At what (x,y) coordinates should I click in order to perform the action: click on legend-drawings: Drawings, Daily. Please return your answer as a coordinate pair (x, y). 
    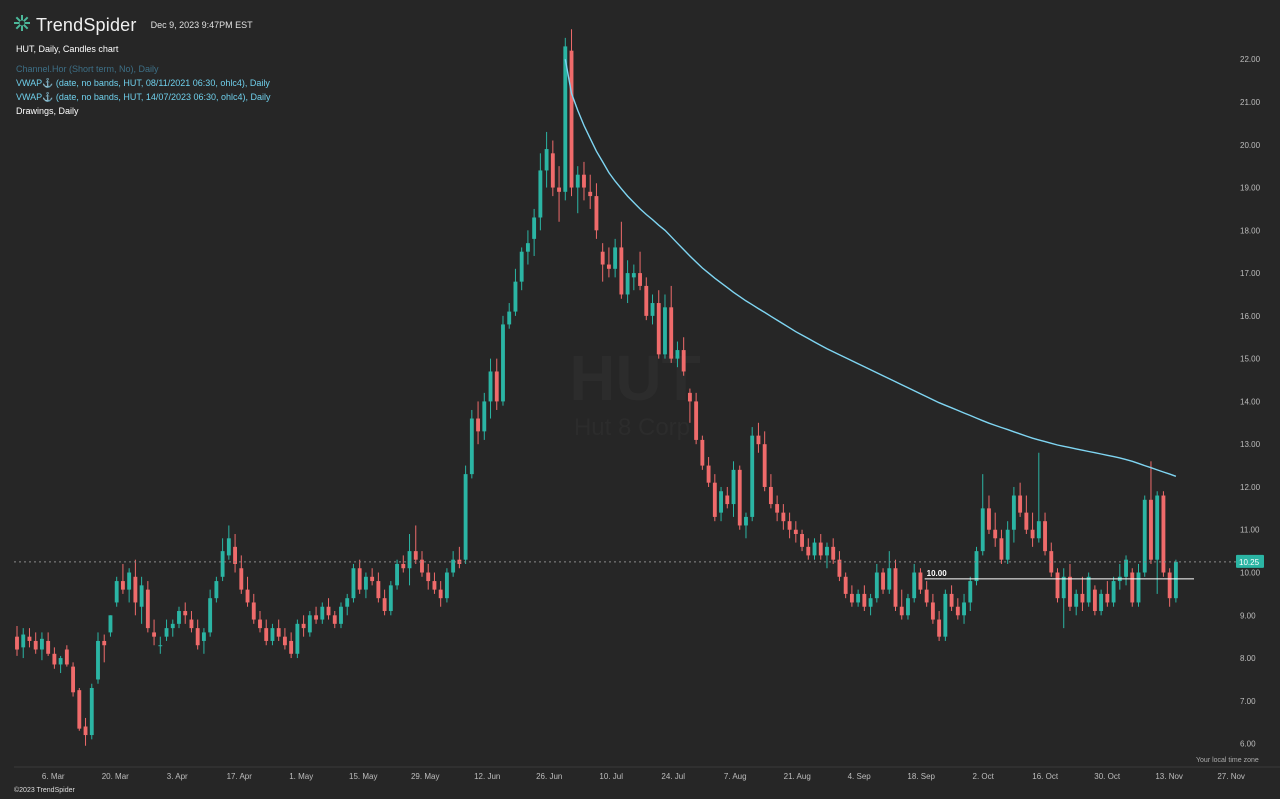
    Looking at the image, I should click on (143, 111).